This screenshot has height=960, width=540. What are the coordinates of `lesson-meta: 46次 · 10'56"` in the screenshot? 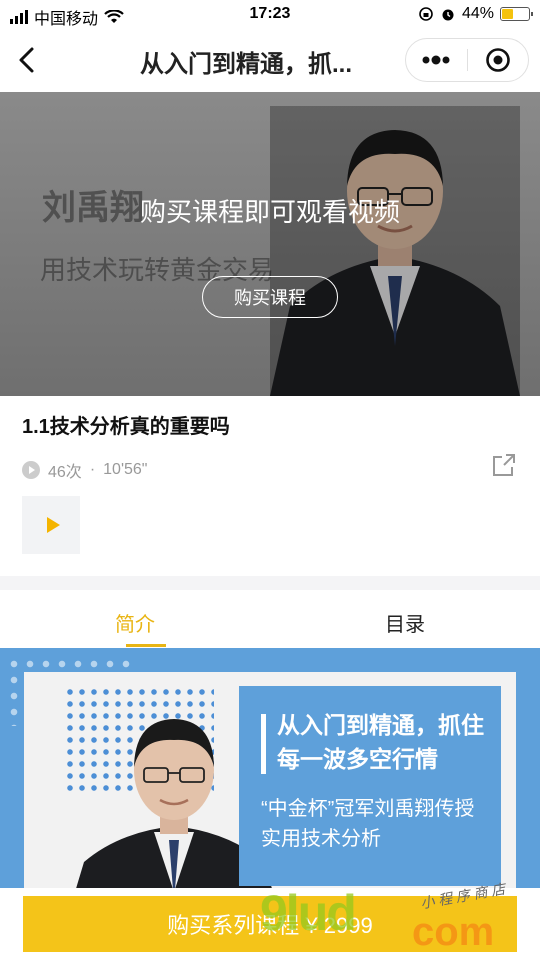 It's located at (84, 470).